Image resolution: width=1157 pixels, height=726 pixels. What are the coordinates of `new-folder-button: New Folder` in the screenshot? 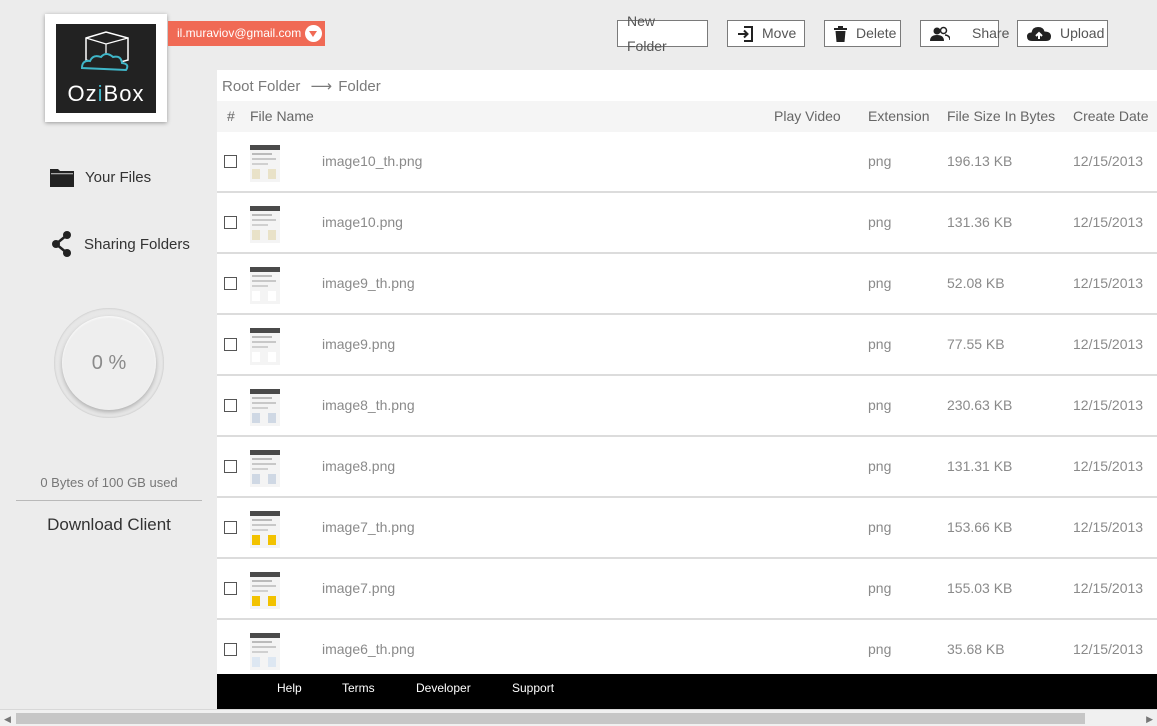 It's located at (662, 33).